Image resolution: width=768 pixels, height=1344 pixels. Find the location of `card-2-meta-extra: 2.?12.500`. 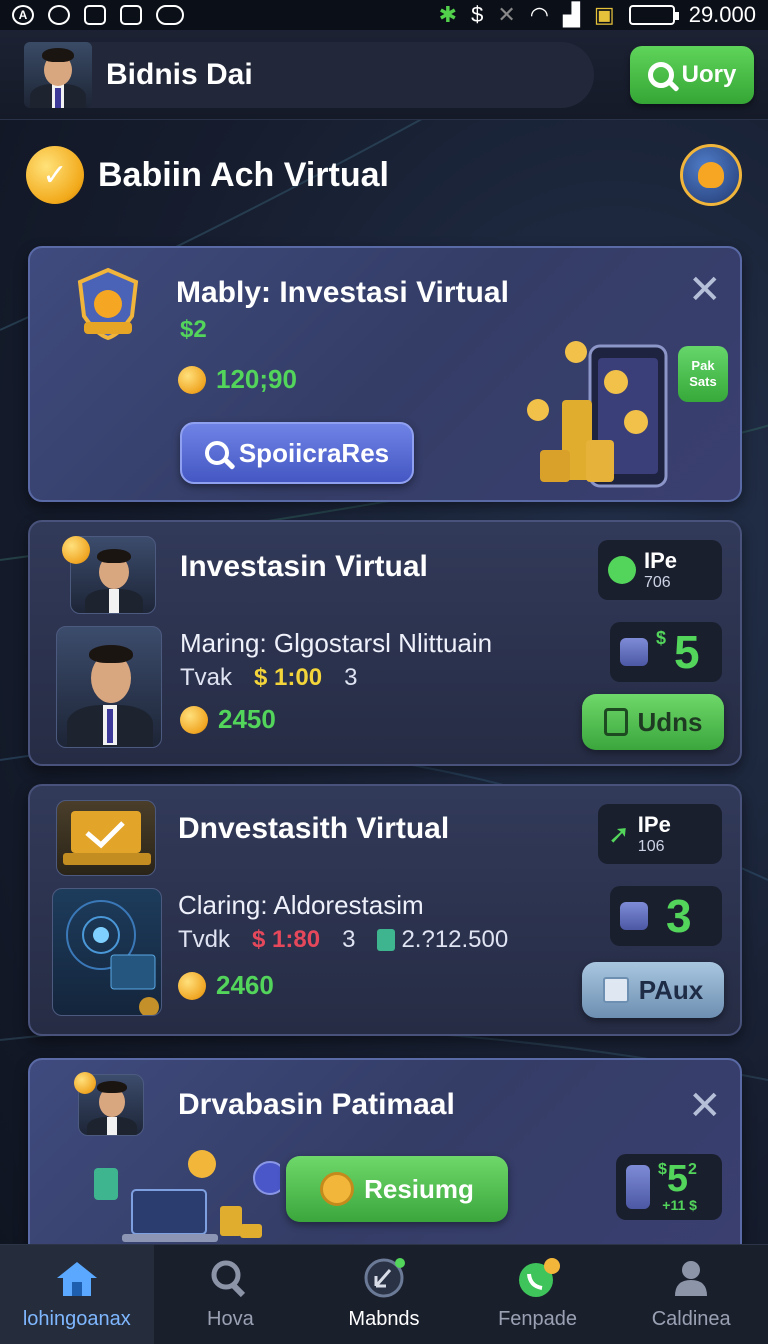

card-2-meta-extra: 2.?12.500 is located at coordinates (455, 939).